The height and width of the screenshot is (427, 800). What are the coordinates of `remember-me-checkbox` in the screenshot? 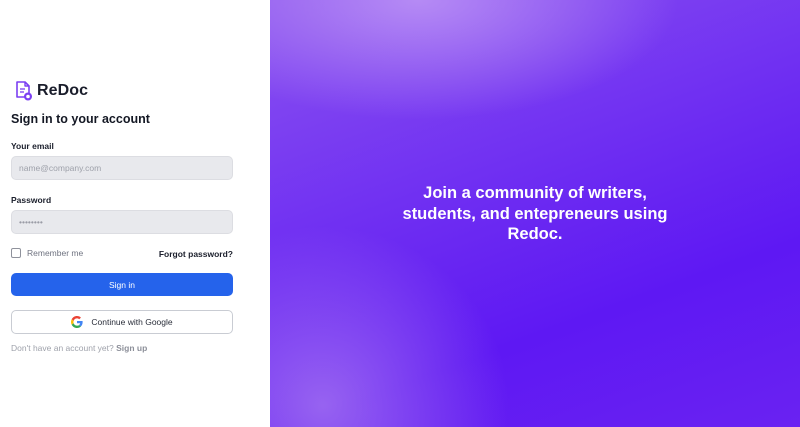 It's located at (16, 253).